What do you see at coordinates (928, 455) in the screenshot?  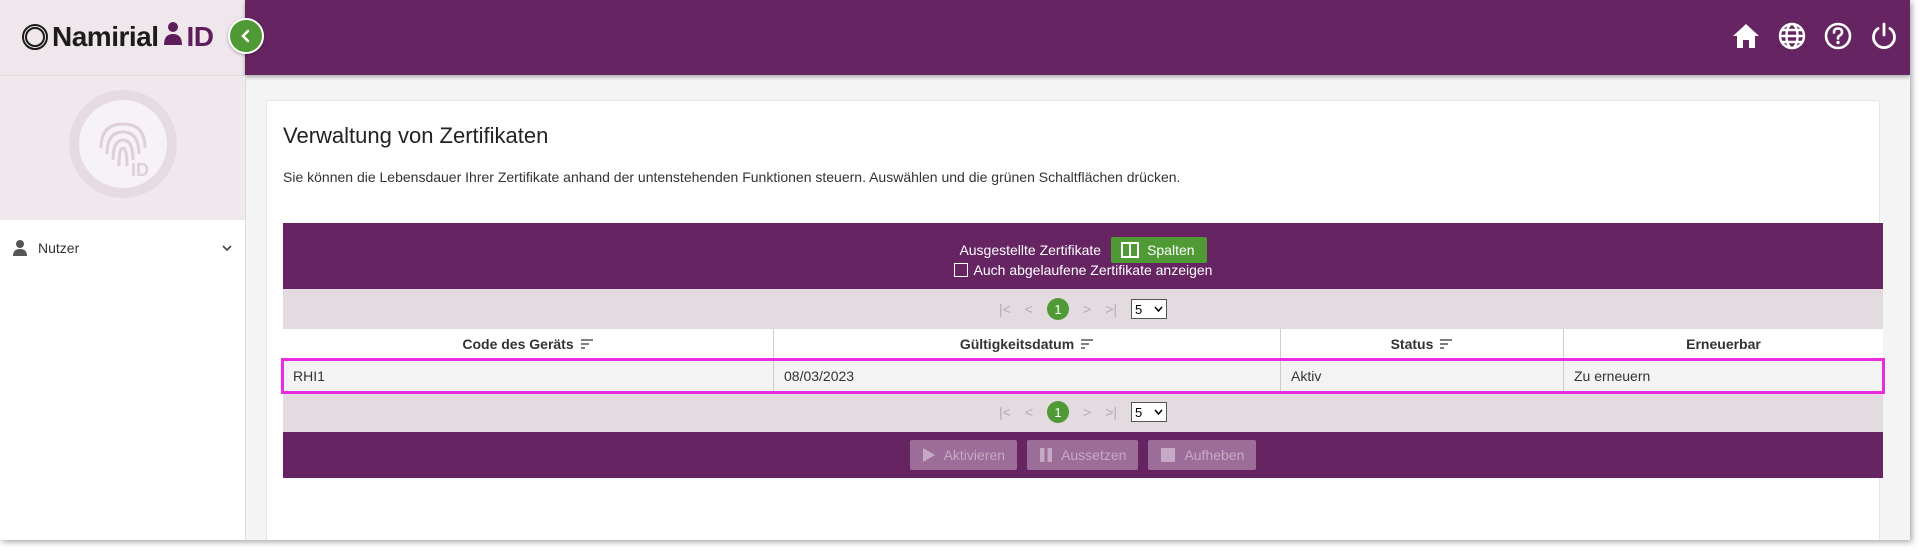 I see `play-icon` at bounding box center [928, 455].